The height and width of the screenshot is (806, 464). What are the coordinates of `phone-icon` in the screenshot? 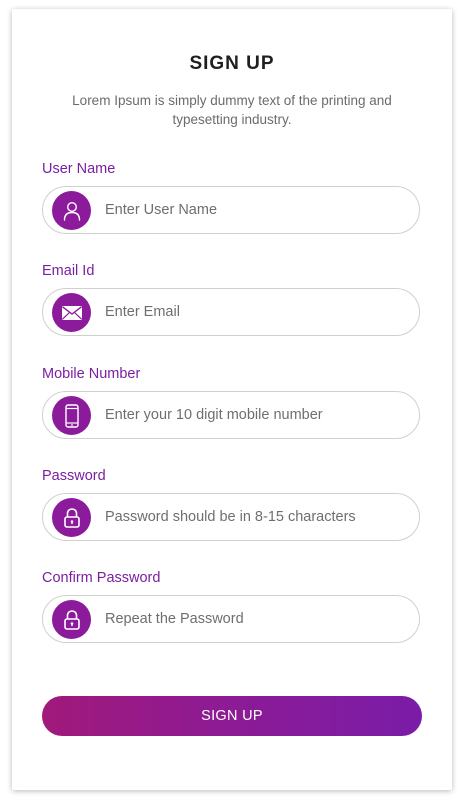 It's located at (71, 415).